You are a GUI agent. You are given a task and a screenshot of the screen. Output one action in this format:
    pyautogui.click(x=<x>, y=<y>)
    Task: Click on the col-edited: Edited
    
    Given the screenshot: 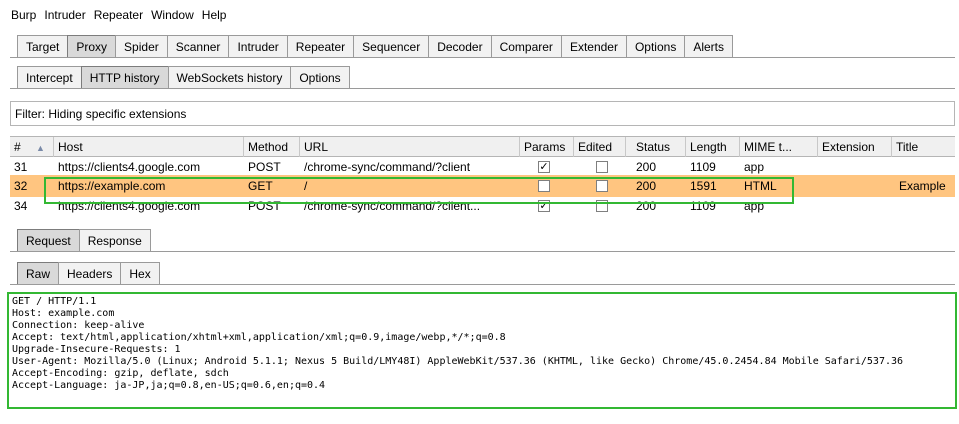 What is the action you would take?
    pyautogui.click(x=600, y=147)
    